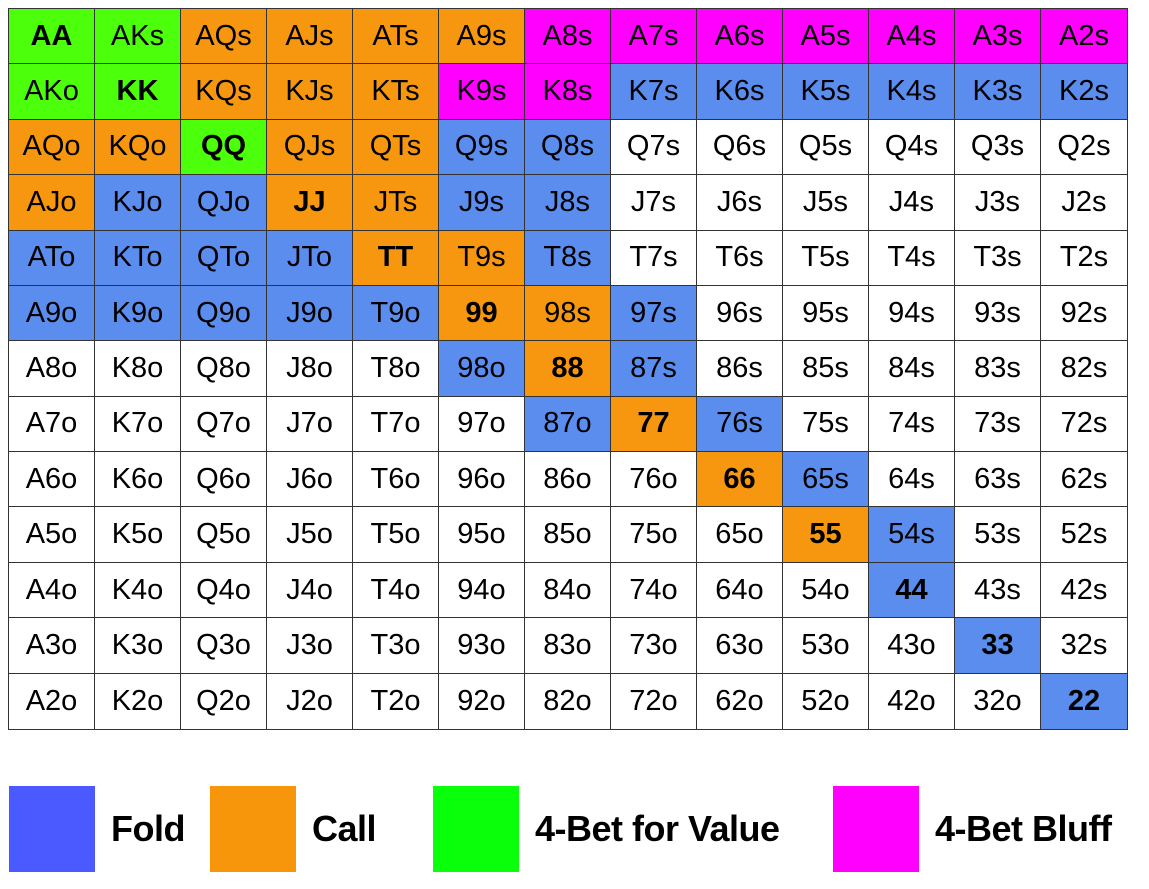  What do you see at coordinates (224, 480) in the screenshot?
I see `hand-cell-Q6o: Q6o` at bounding box center [224, 480].